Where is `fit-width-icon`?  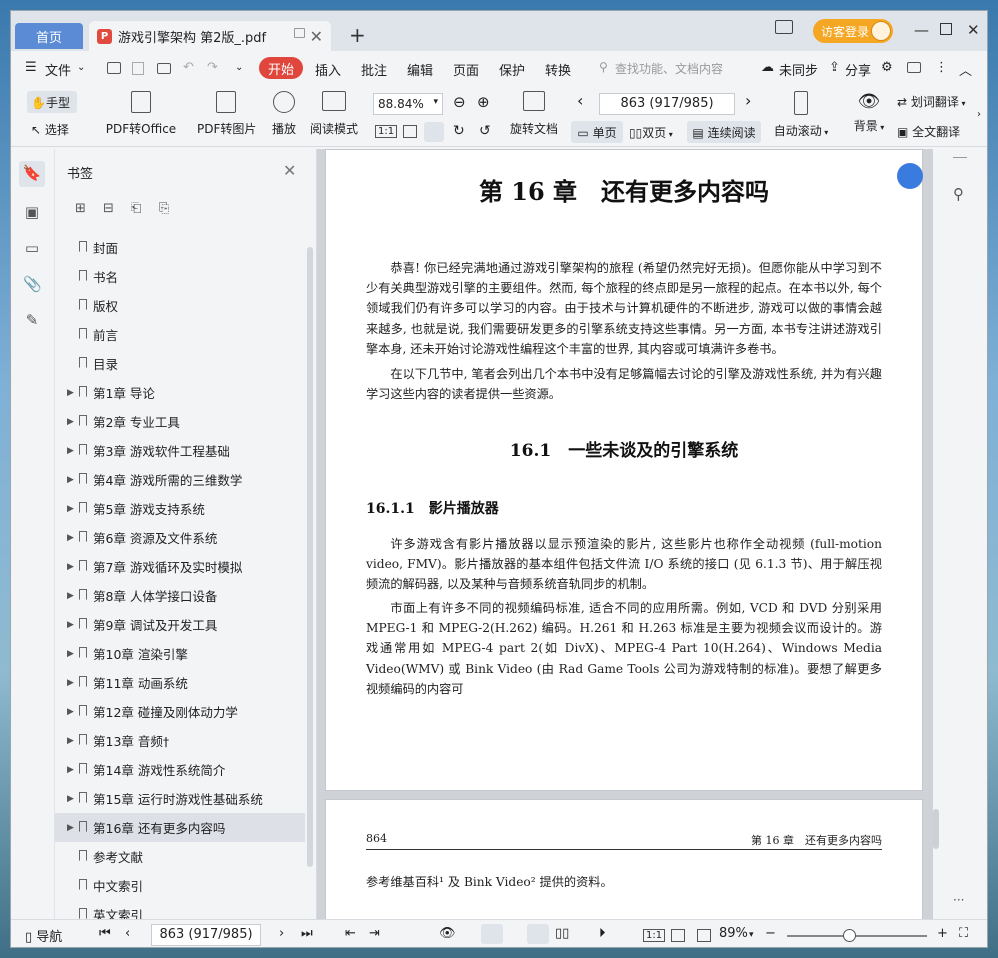 fit-width-icon is located at coordinates (434, 132).